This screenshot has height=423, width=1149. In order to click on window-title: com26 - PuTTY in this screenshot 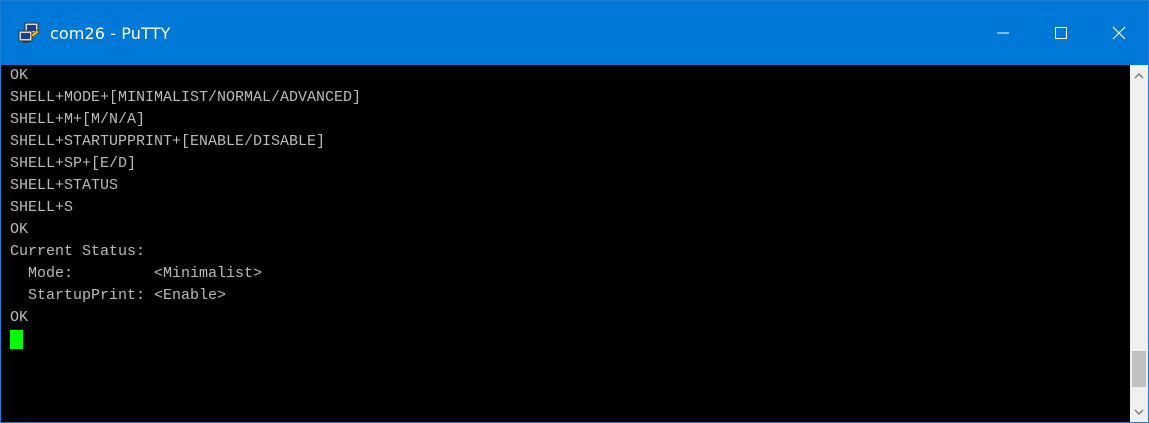, I will do `click(110, 33)`.